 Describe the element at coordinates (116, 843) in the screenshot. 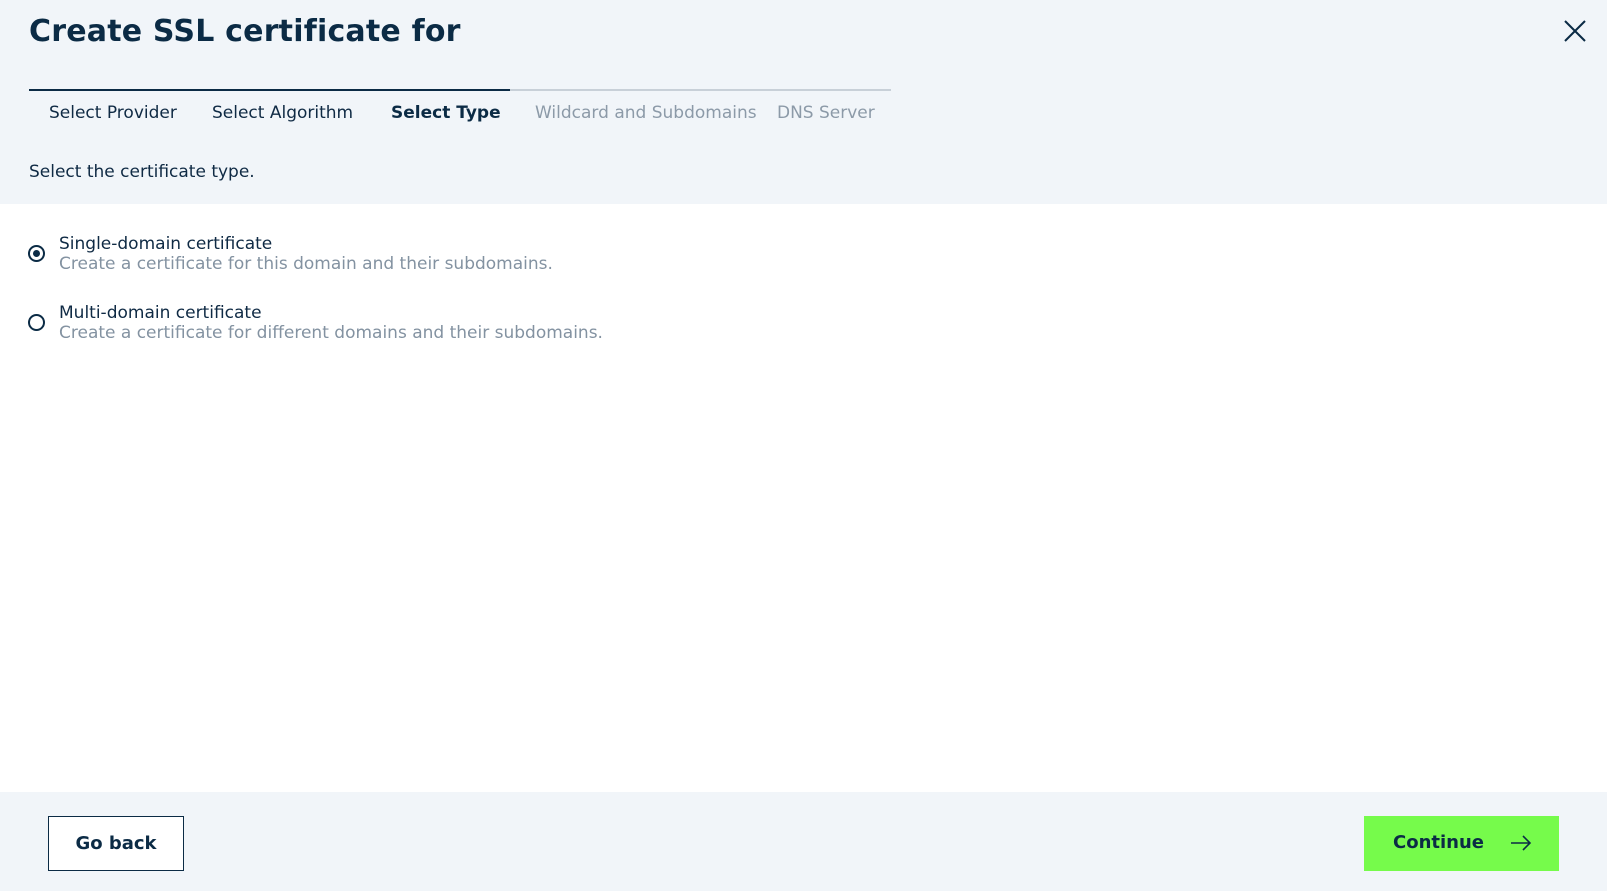

I see `go-back-button: Go back` at that location.